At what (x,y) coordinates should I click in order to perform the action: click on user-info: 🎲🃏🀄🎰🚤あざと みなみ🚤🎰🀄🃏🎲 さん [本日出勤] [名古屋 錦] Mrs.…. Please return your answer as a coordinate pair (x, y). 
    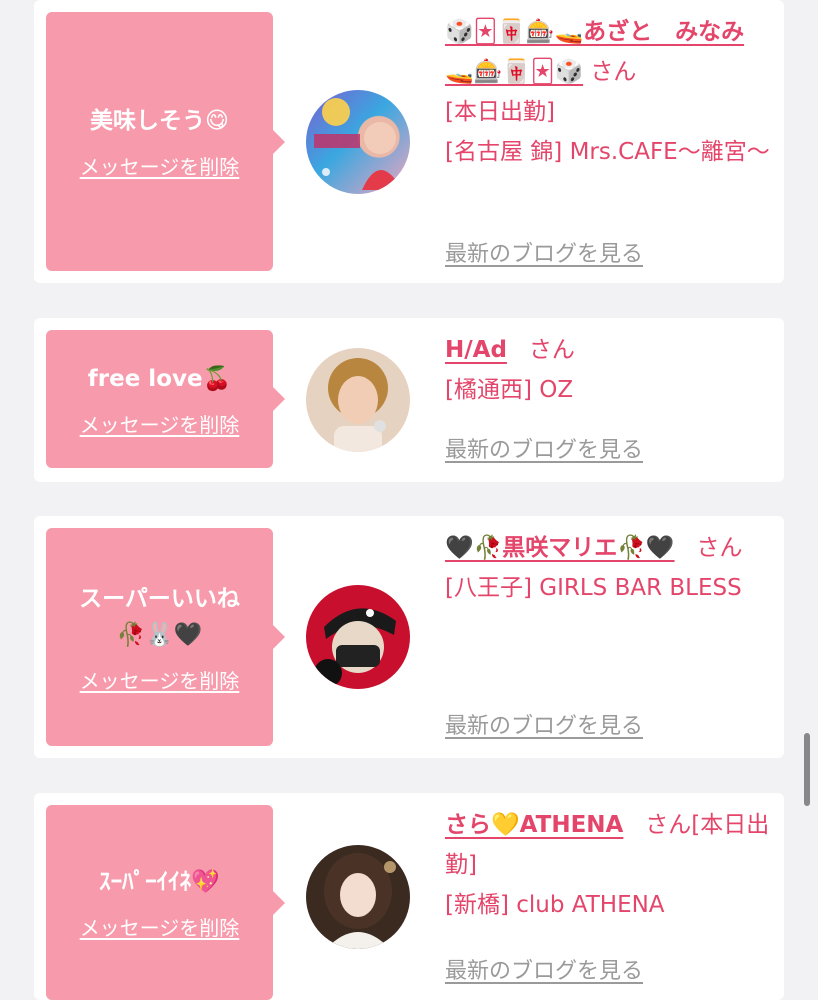
    Looking at the image, I should click on (607, 92).